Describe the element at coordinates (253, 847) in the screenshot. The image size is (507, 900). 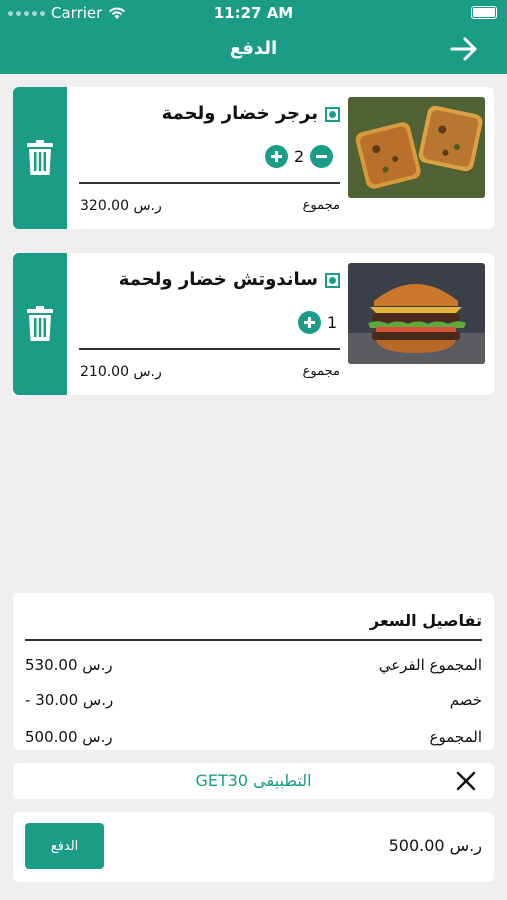
I see `checkout-footer: الدفع ر.س 500.00` at that location.